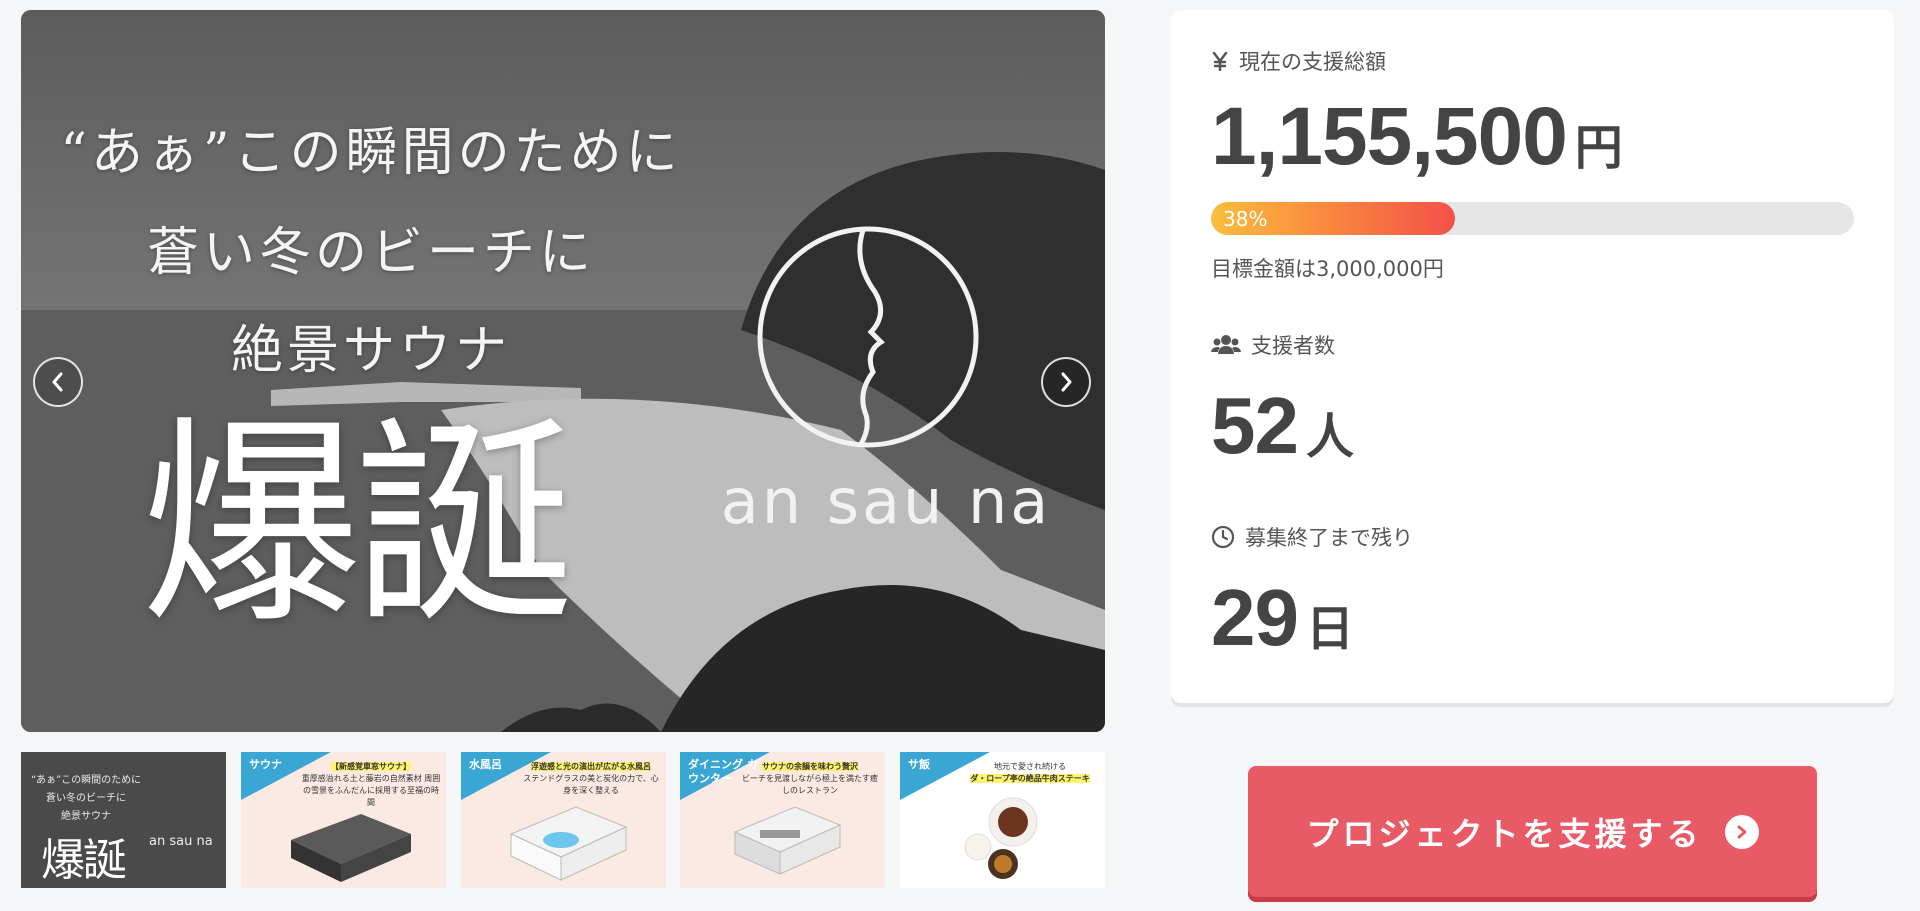  What do you see at coordinates (1312, 537) in the screenshot?
I see `remaining-label: 募集終了まで残り` at bounding box center [1312, 537].